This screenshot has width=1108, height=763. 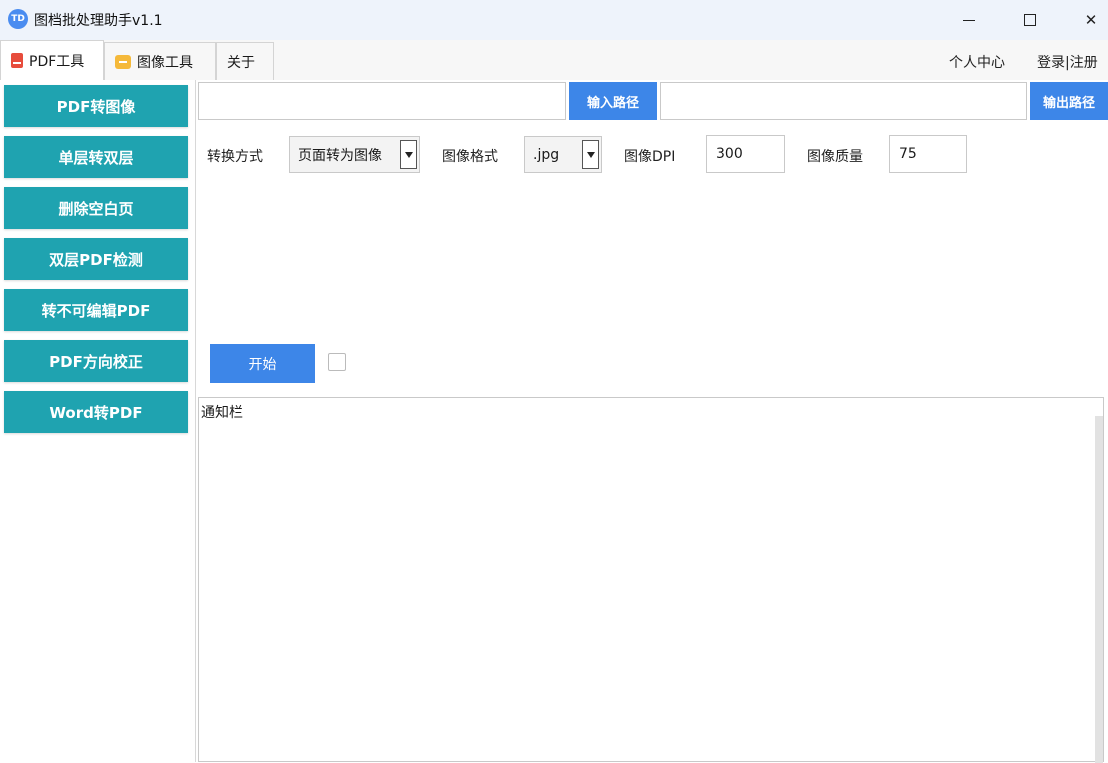 What do you see at coordinates (745, 154) in the screenshot?
I see `dpi-input: 300` at bounding box center [745, 154].